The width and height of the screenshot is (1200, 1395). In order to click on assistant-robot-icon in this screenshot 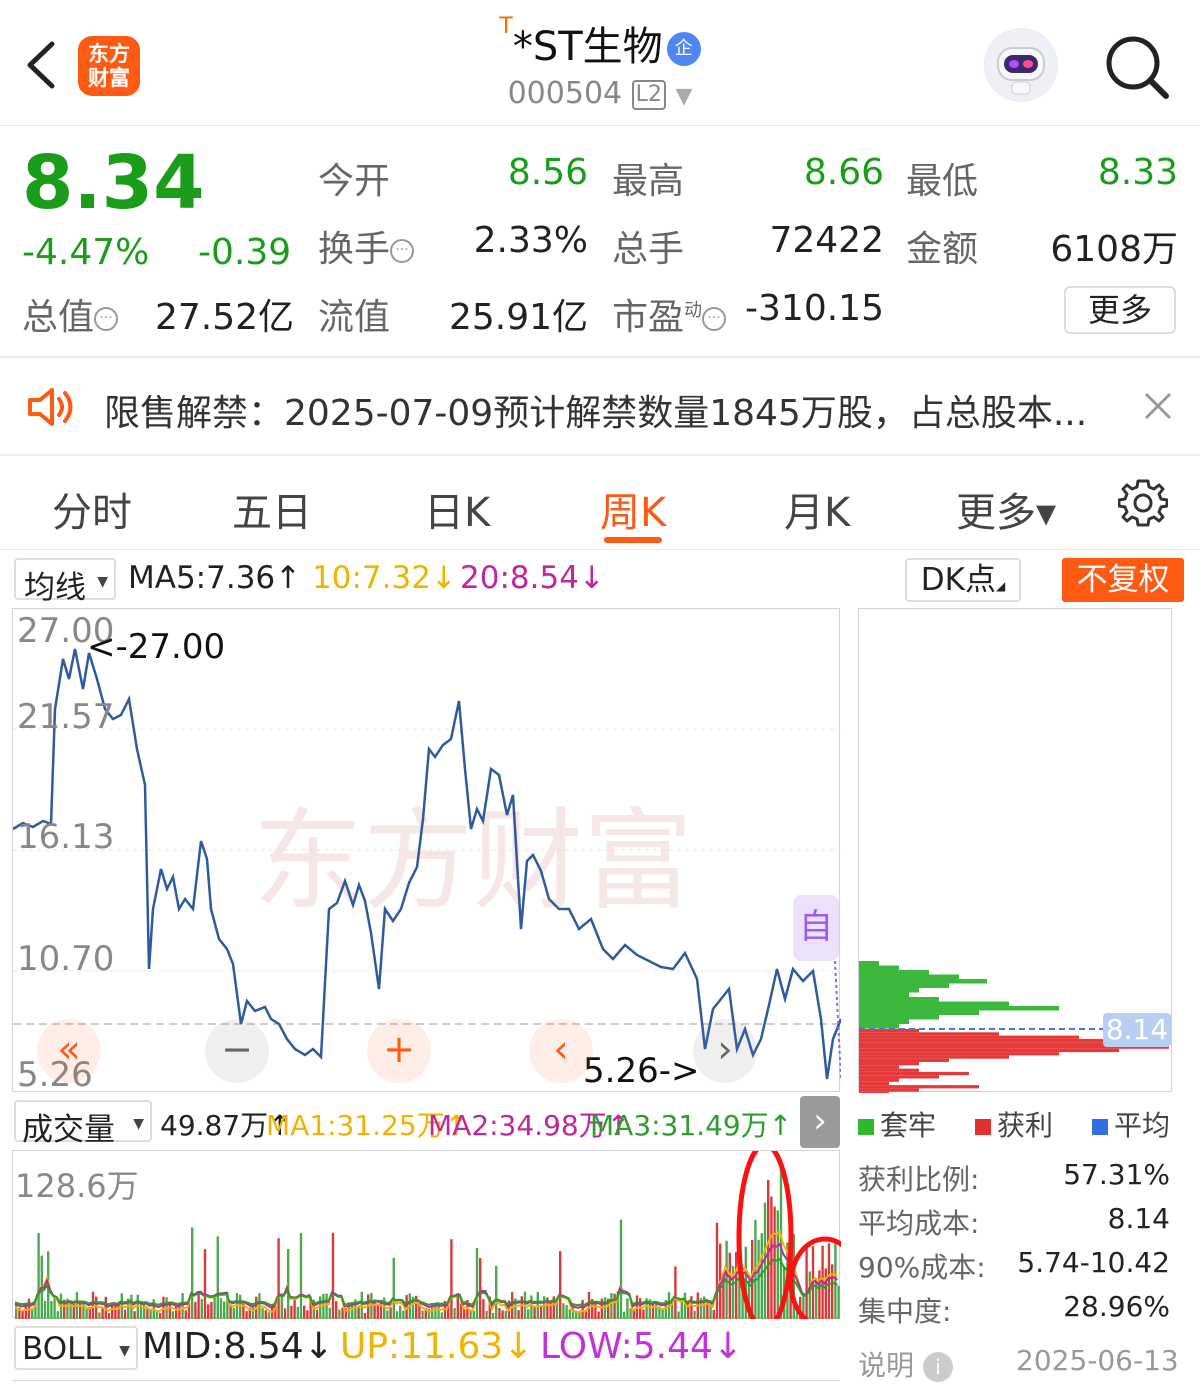, I will do `click(1021, 65)`.